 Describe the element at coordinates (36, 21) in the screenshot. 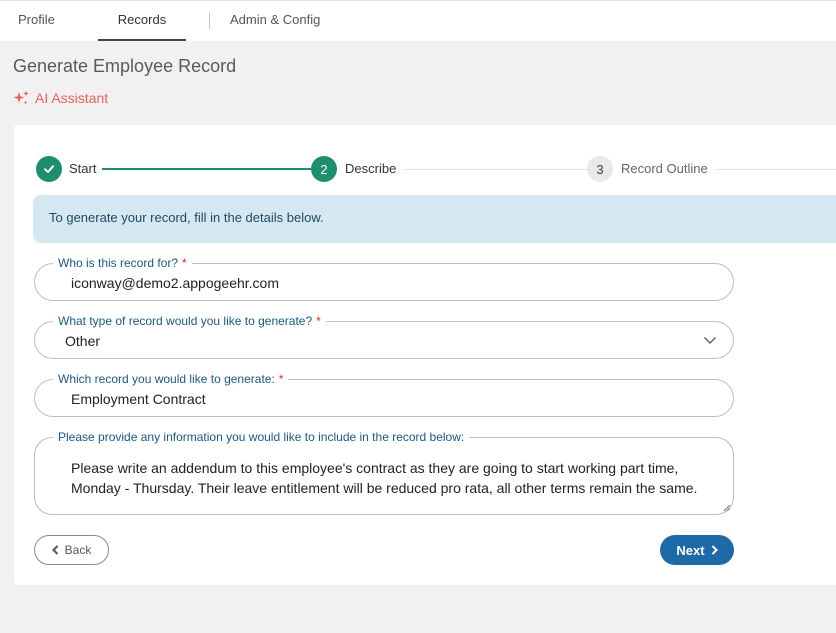

I see `tab-profile: Profile` at that location.